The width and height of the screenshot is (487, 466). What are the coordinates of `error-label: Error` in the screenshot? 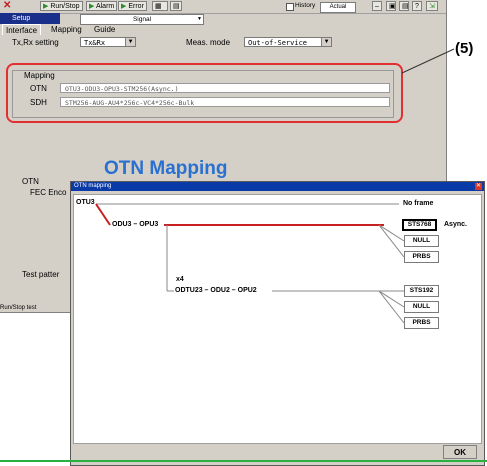 It's located at (136, 6).